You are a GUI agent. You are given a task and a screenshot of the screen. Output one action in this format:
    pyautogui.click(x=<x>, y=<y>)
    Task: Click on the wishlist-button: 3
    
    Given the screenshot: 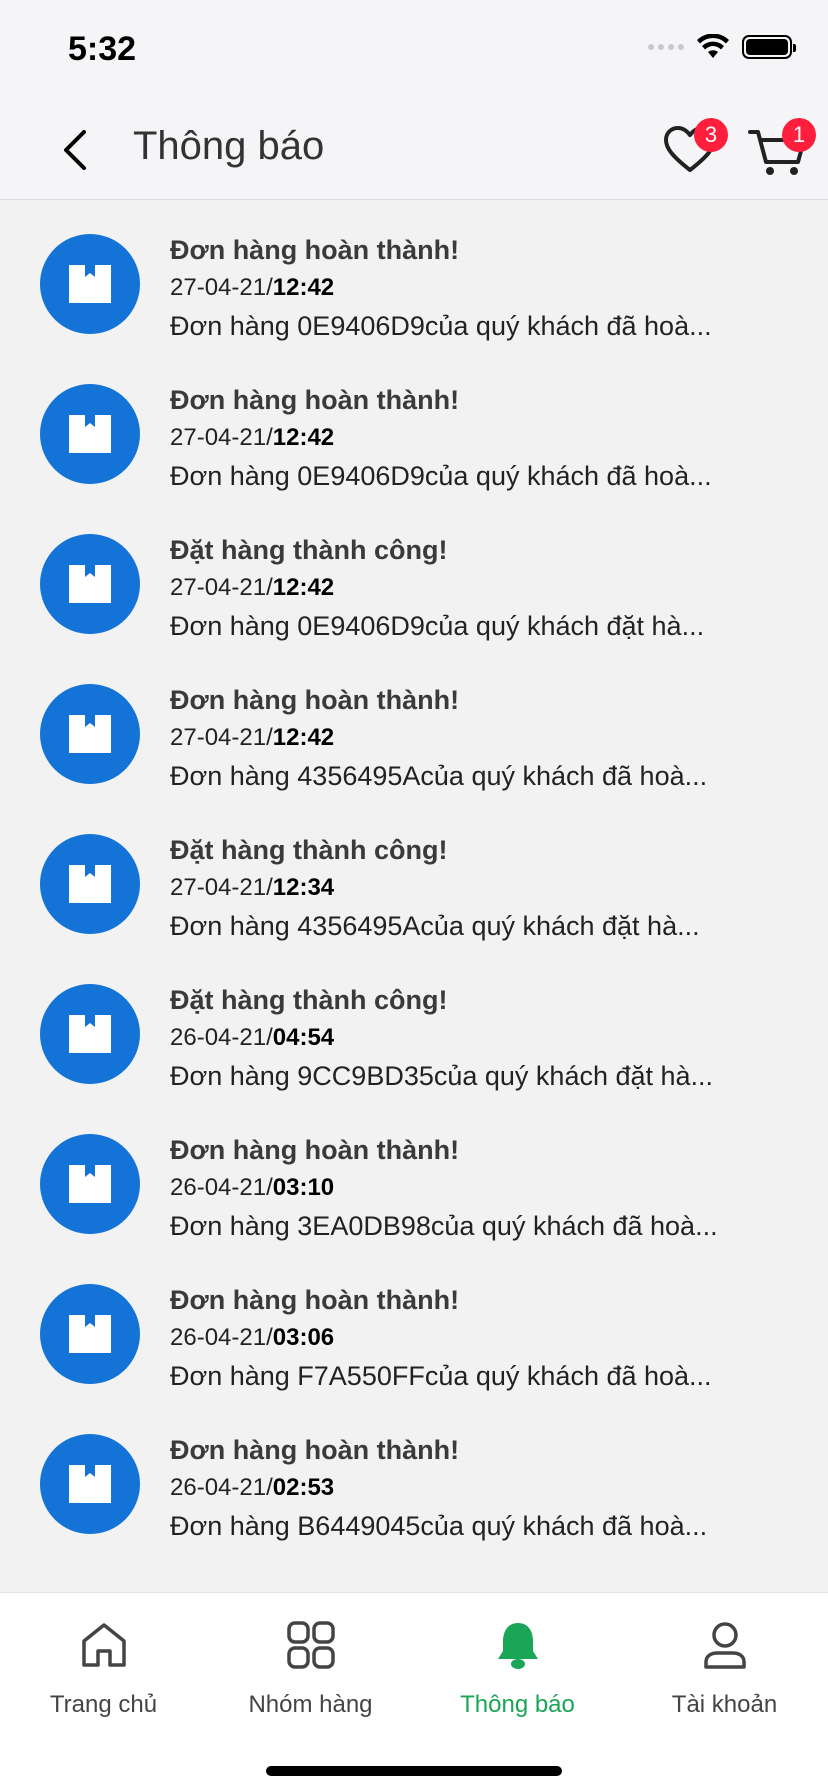 What is the action you would take?
    pyautogui.click(x=693, y=150)
    